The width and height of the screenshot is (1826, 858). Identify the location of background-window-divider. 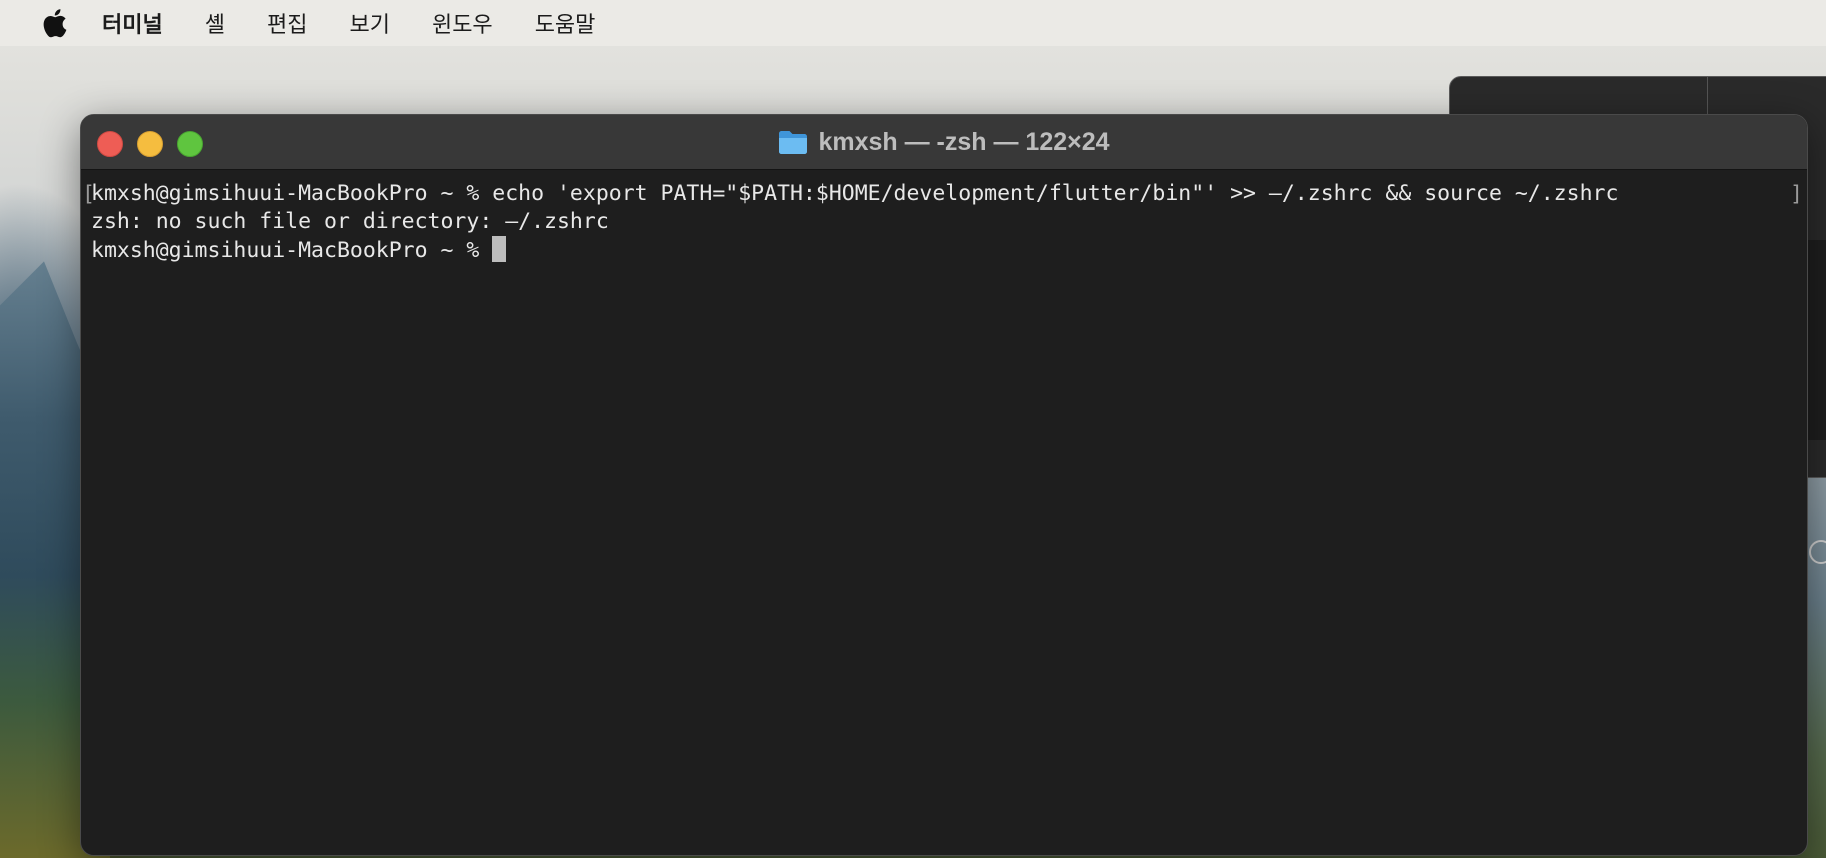
(1707, 97).